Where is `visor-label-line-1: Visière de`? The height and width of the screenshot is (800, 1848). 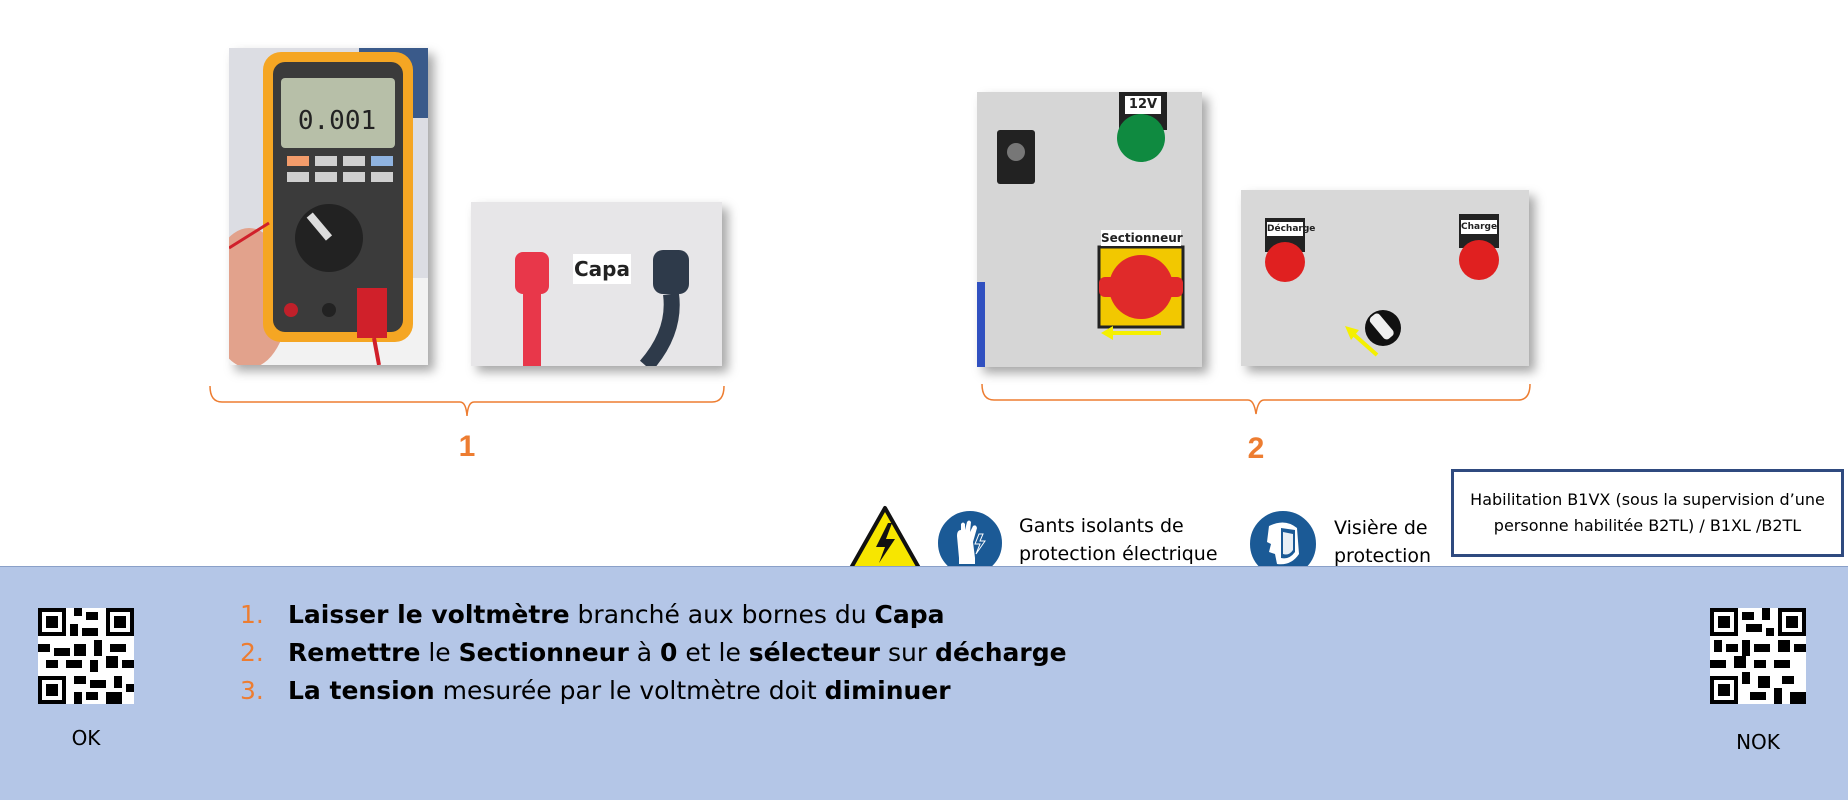 visor-label-line-1: Visière de is located at coordinates (1381, 528).